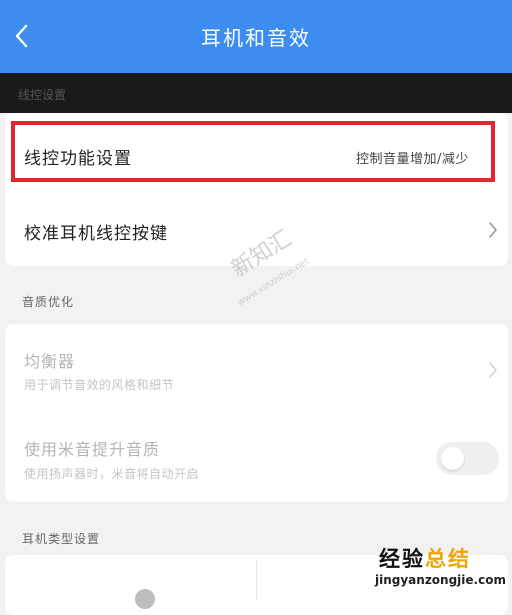 Image resolution: width=512 pixels, height=615 pixels. What do you see at coordinates (92, 449) in the screenshot?
I see `mi-sound-title: 使用米音提升音质` at bounding box center [92, 449].